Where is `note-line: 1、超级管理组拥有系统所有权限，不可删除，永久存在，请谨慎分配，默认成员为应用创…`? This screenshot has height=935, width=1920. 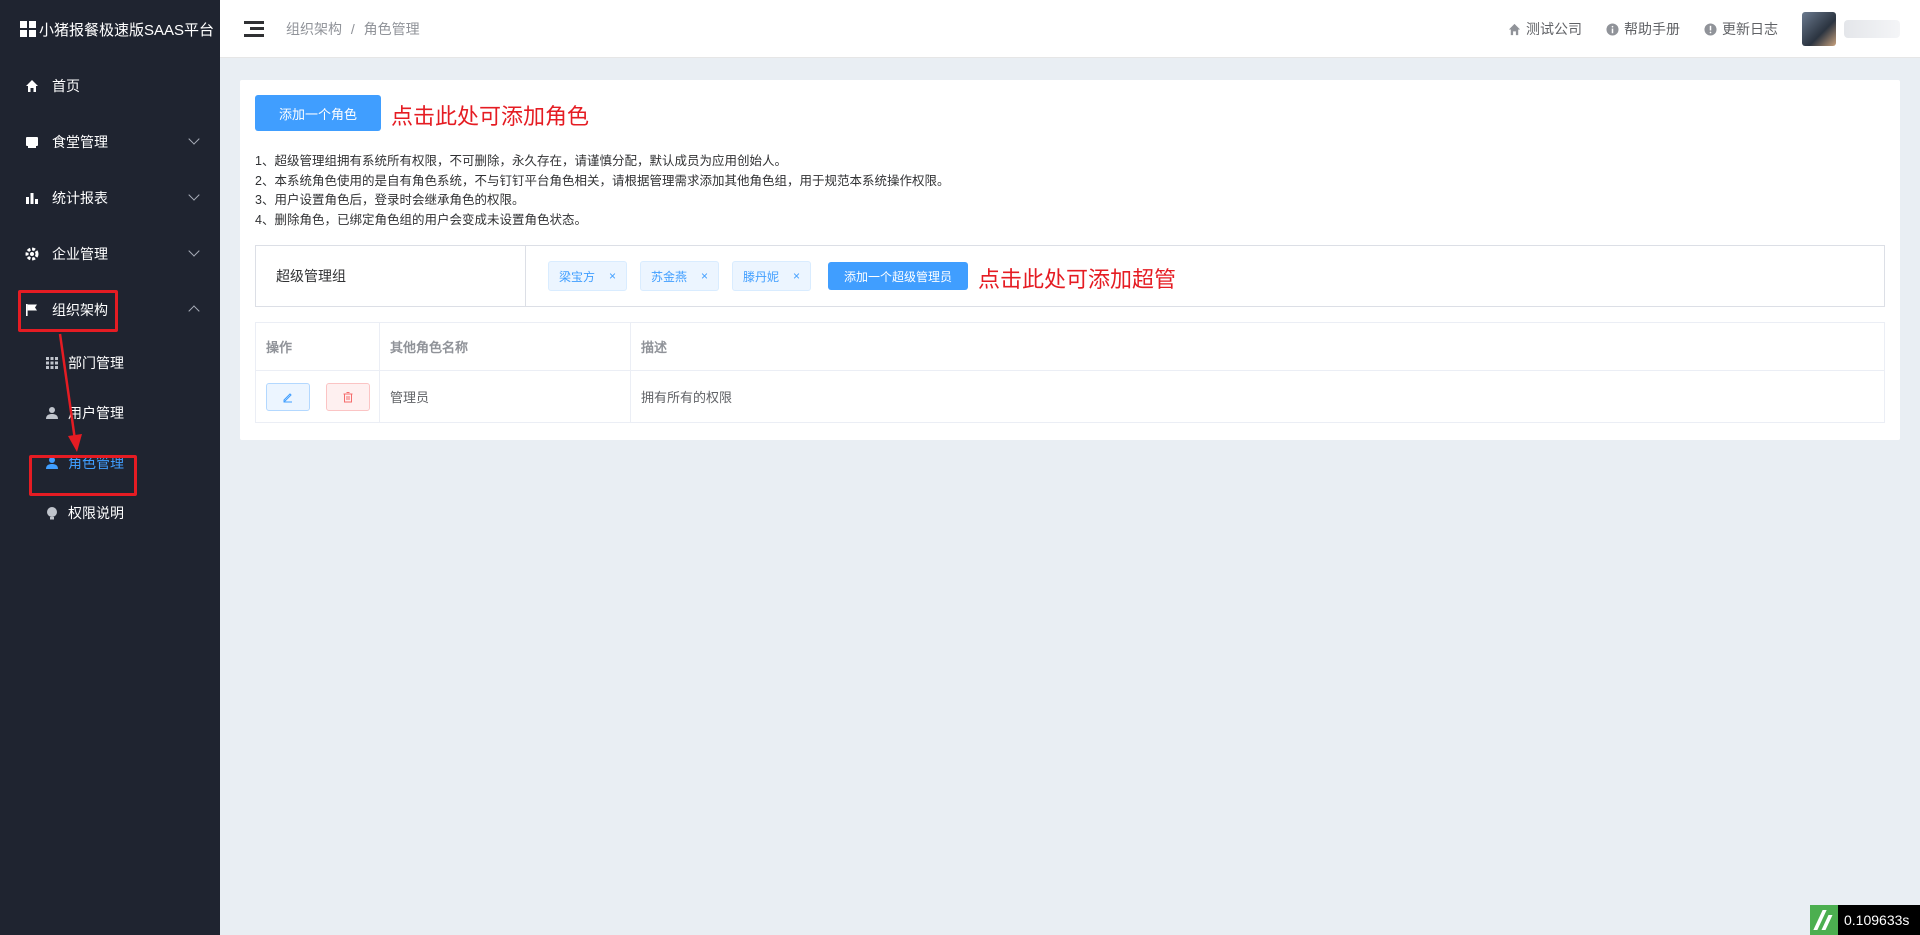
note-line: 1、超级管理组拥有系统所有权限，不可删除，永久存在，请谨慎分配，默认成员为应用创… is located at coordinates (521, 161).